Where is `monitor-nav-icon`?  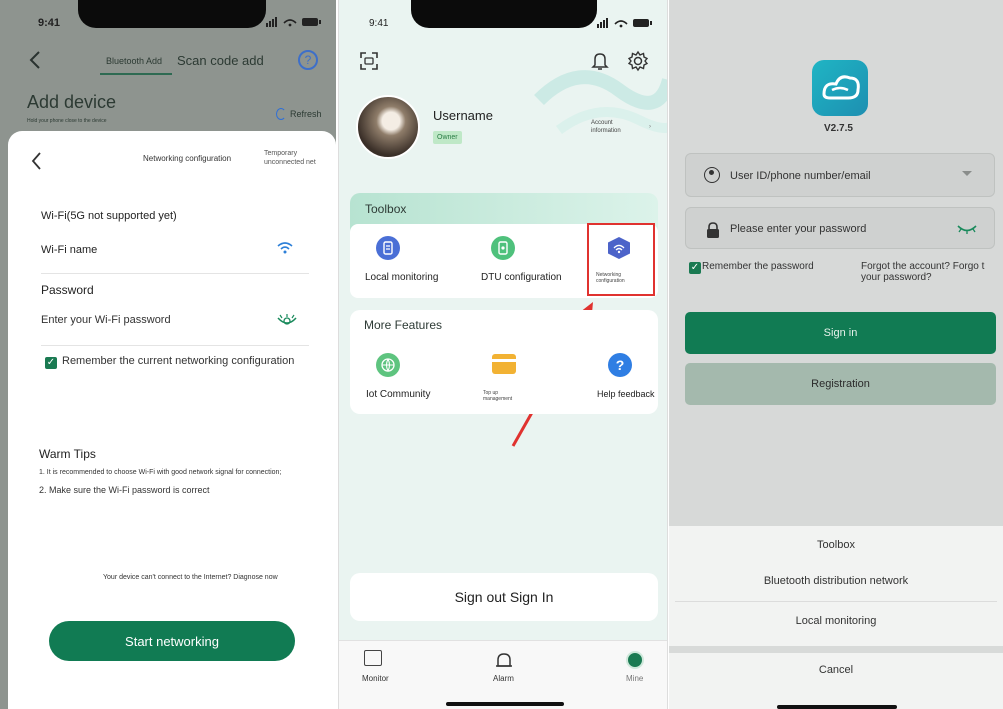
monitor-nav-icon is located at coordinates (373, 658).